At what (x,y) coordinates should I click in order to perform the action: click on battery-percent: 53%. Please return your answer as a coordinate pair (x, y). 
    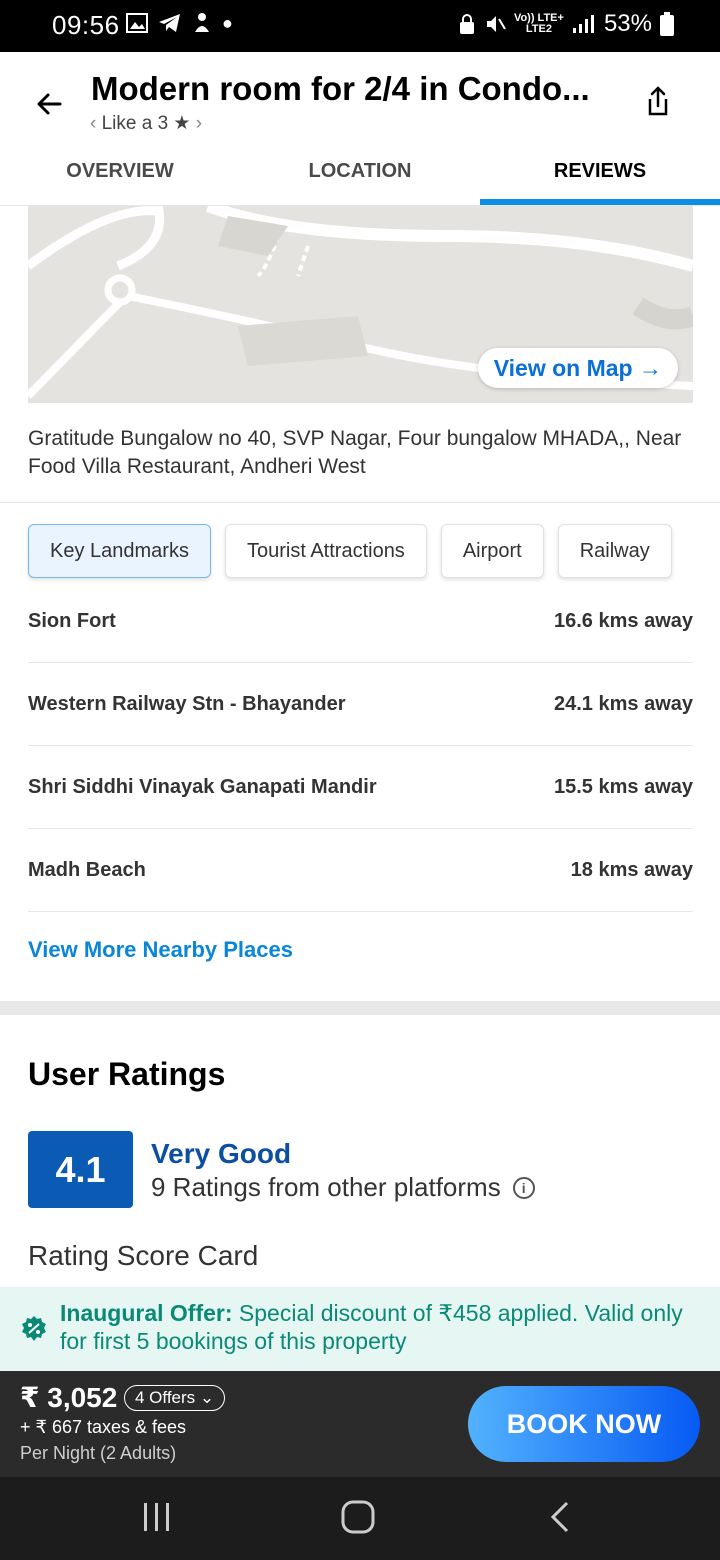
    Looking at the image, I should click on (627, 23).